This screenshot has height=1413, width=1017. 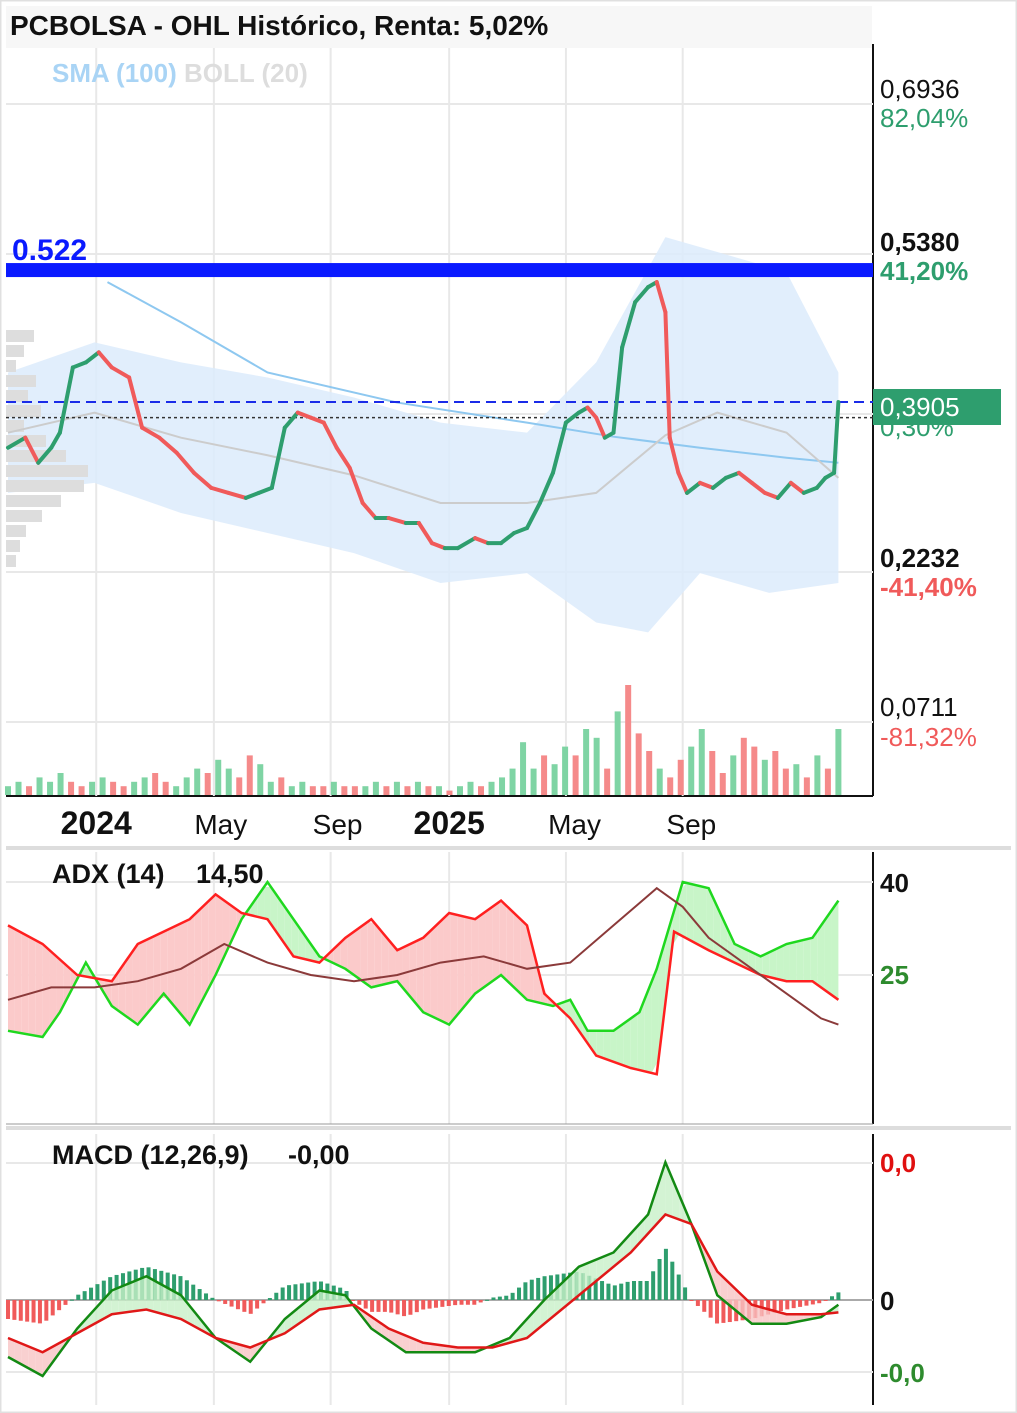 What do you see at coordinates (919, 707) in the screenshot?
I see `price-axis-label: 0,0711` at bounding box center [919, 707].